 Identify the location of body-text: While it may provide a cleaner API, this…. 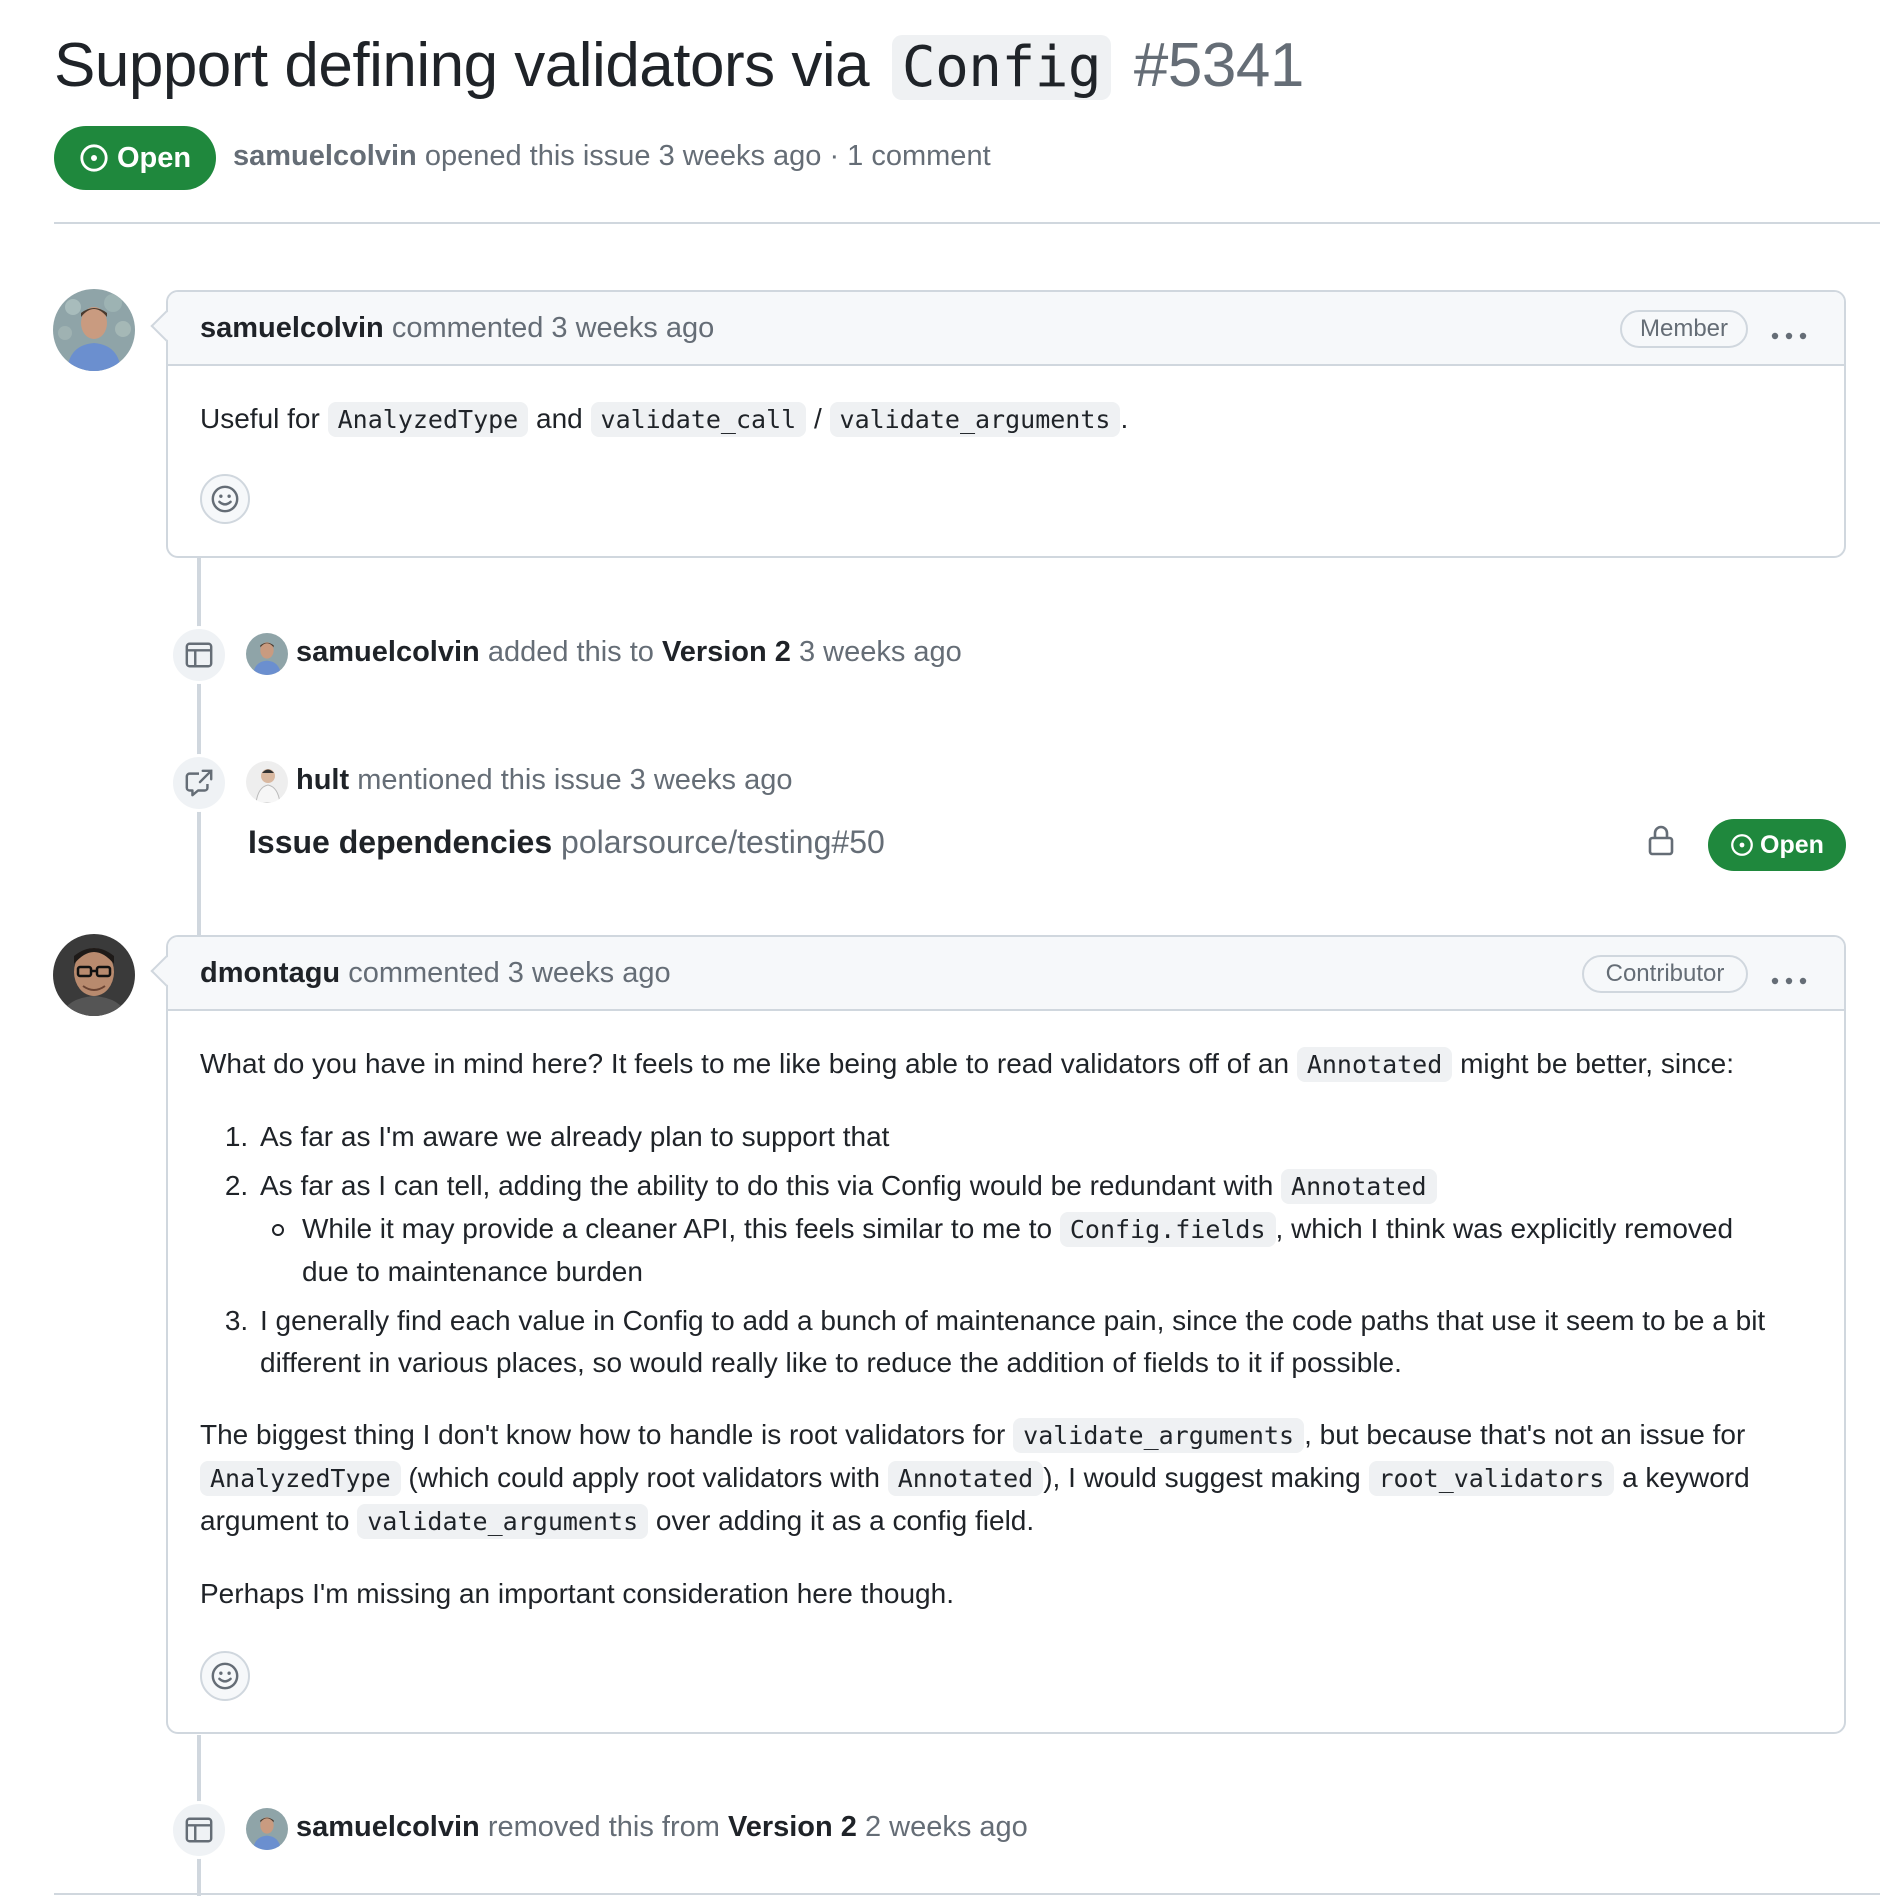
(677, 1228).